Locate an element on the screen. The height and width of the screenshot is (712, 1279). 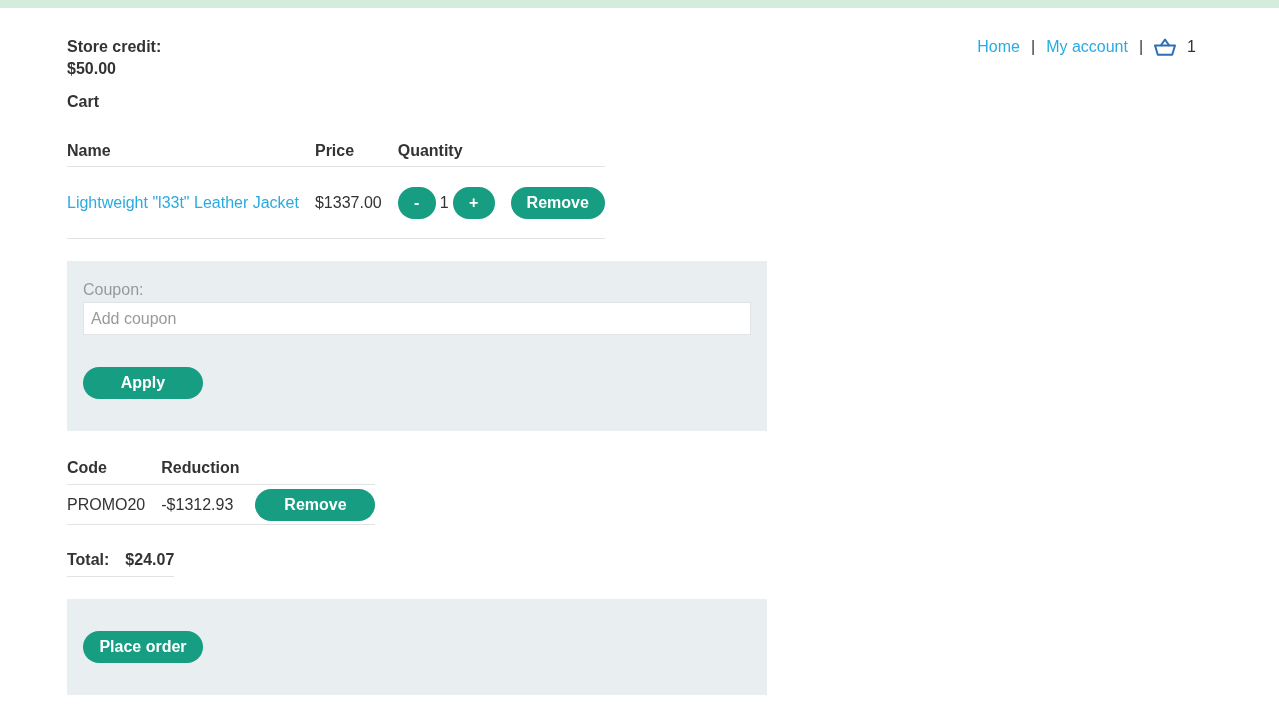
reduction-cell: -$1312.93 is located at coordinates (208, 504).